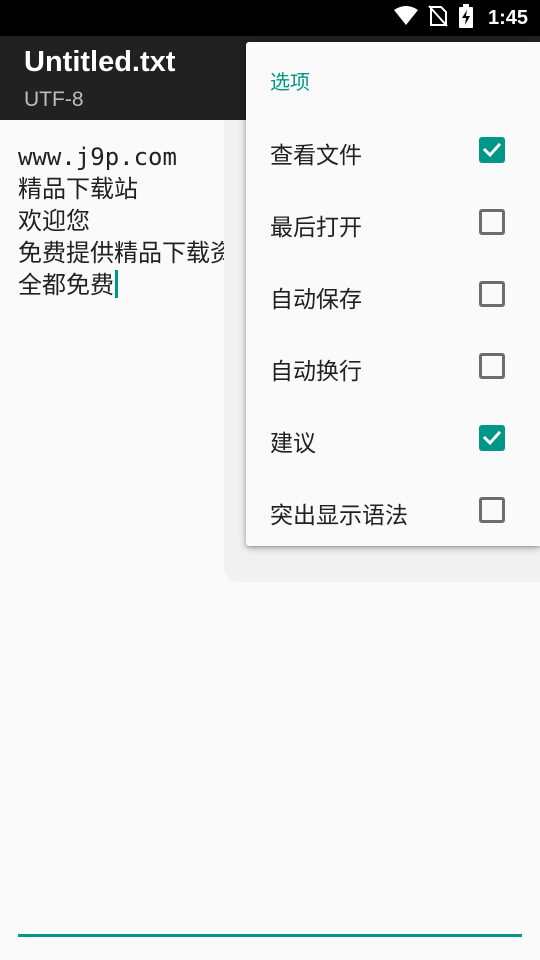 This screenshot has height=960, width=540. What do you see at coordinates (393, 150) in the screenshot?
I see `menu-item-view-file: 查看文件` at bounding box center [393, 150].